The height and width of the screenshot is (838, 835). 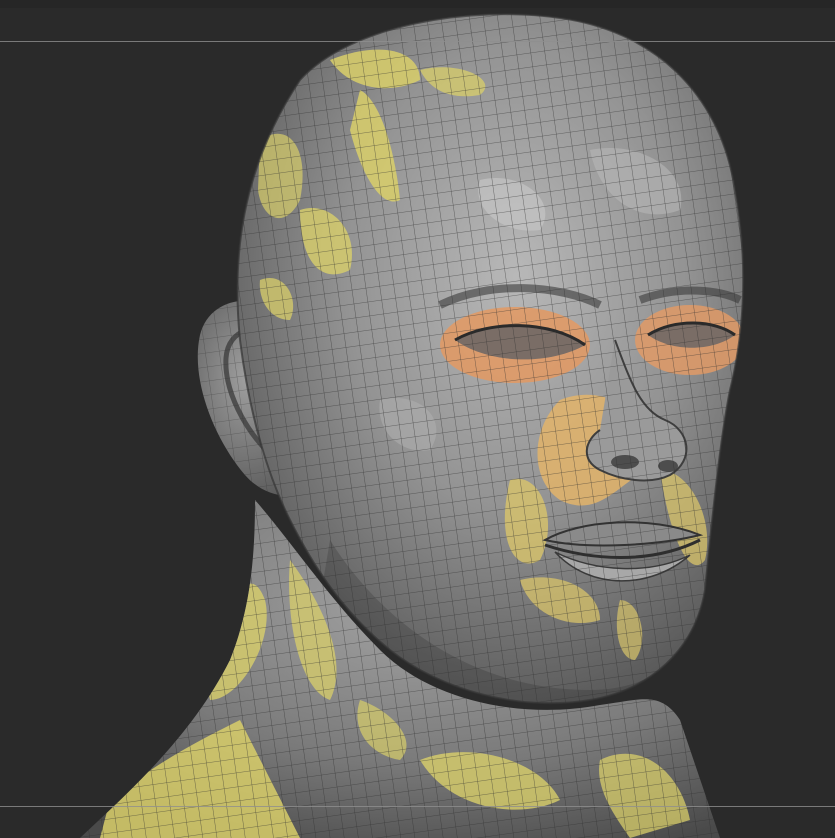 What do you see at coordinates (417, 41) in the screenshot?
I see `viewport-guide-top` at bounding box center [417, 41].